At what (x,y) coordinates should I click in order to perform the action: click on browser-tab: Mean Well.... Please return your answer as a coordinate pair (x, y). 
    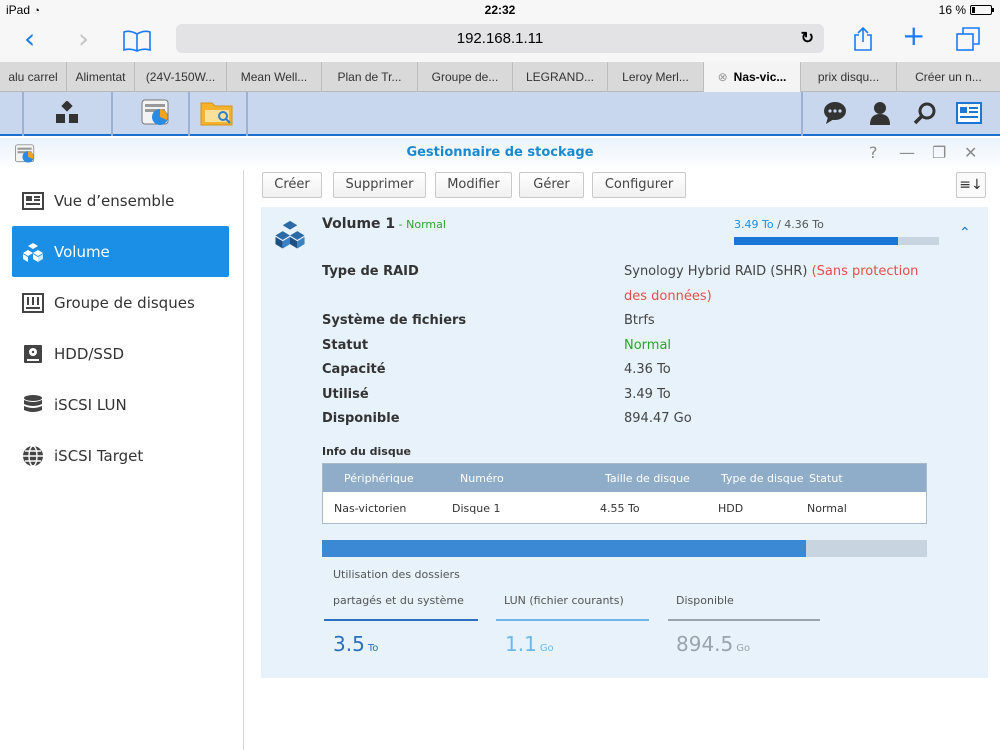
    Looking at the image, I should click on (274, 77).